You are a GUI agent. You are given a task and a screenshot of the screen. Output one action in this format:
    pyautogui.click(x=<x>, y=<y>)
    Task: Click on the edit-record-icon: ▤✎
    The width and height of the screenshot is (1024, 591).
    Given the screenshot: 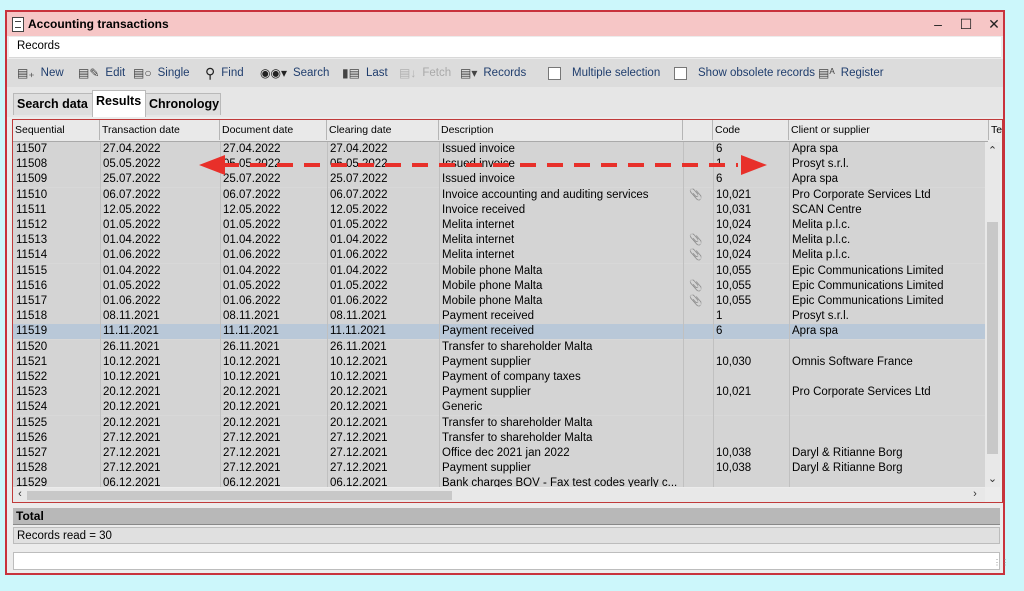 What is the action you would take?
    pyautogui.click(x=89, y=73)
    